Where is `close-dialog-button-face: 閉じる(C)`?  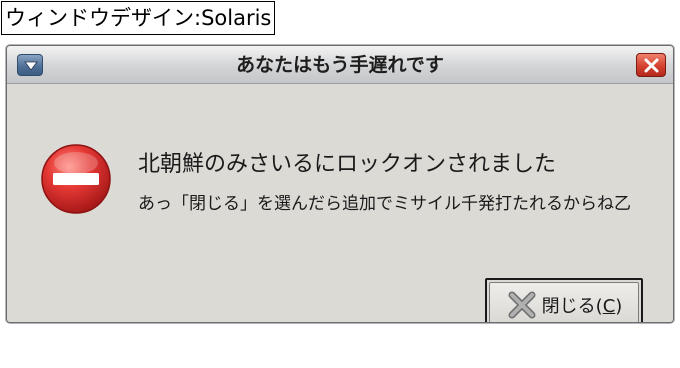 close-dialog-button-face: 閉じる(C) is located at coordinates (564, 302).